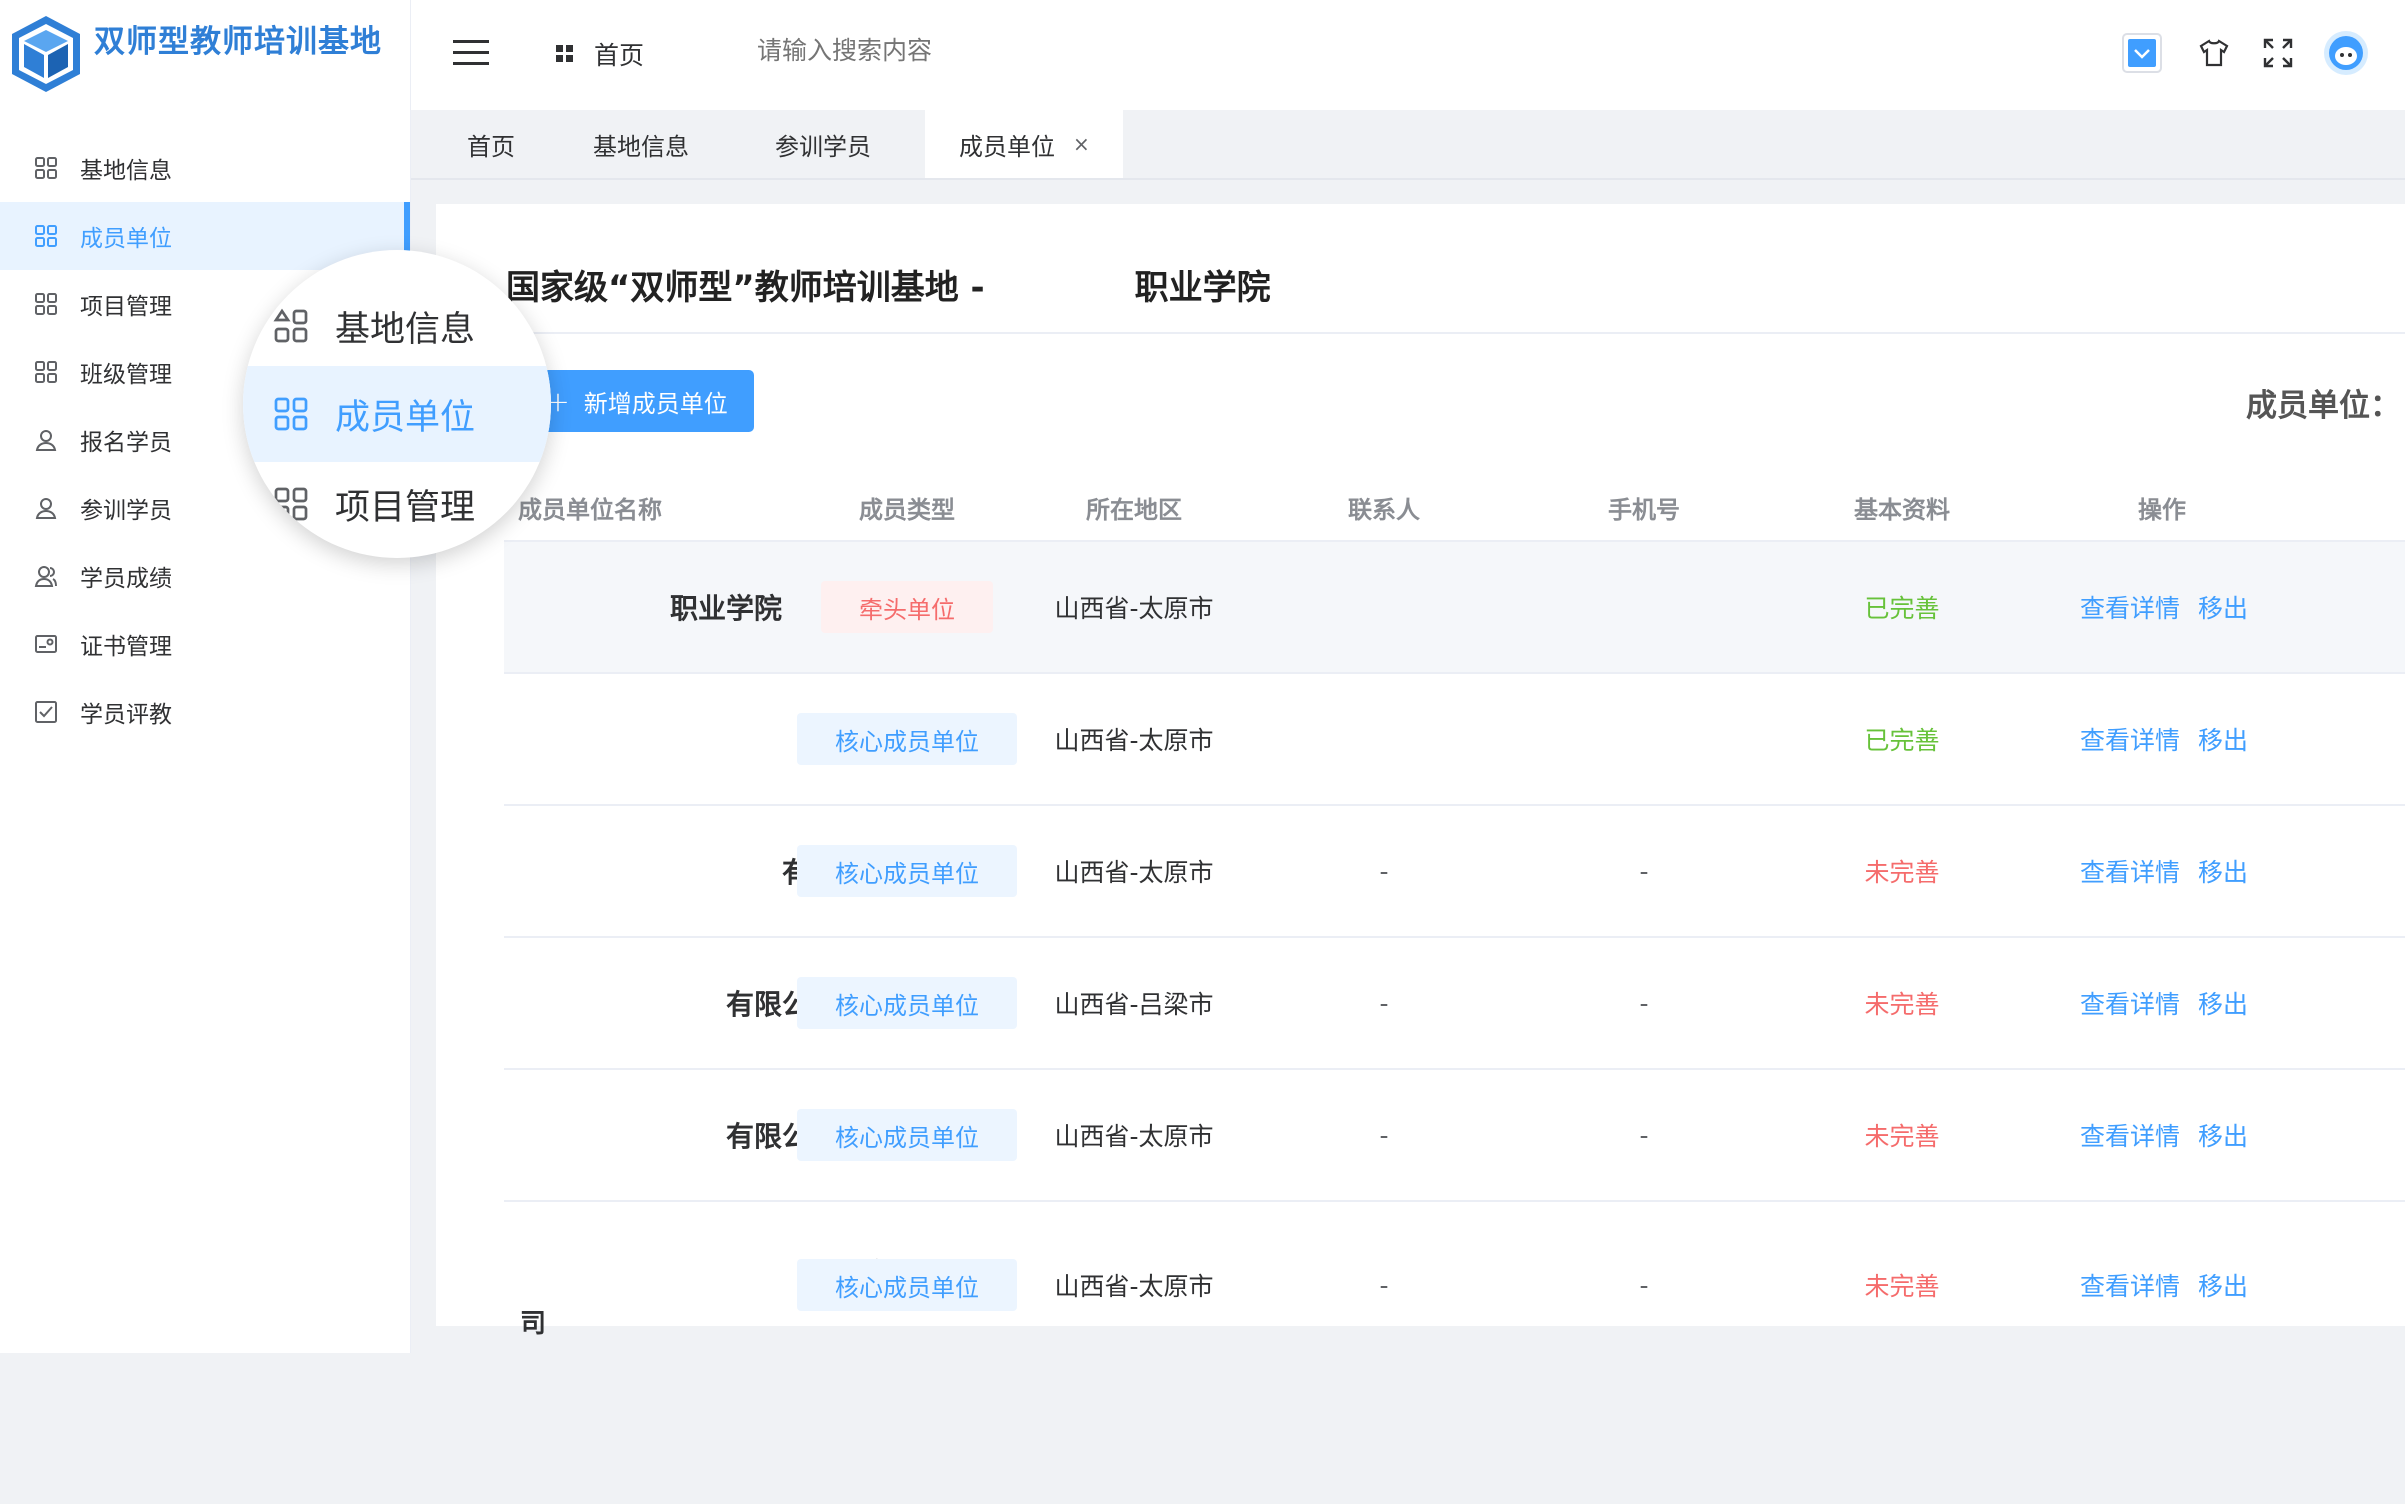 This screenshot has width=2405, height=1504. Describe the element at coordinates (1081, 144) in the screenshot. I see `tab-close-icon: ×` at that location.